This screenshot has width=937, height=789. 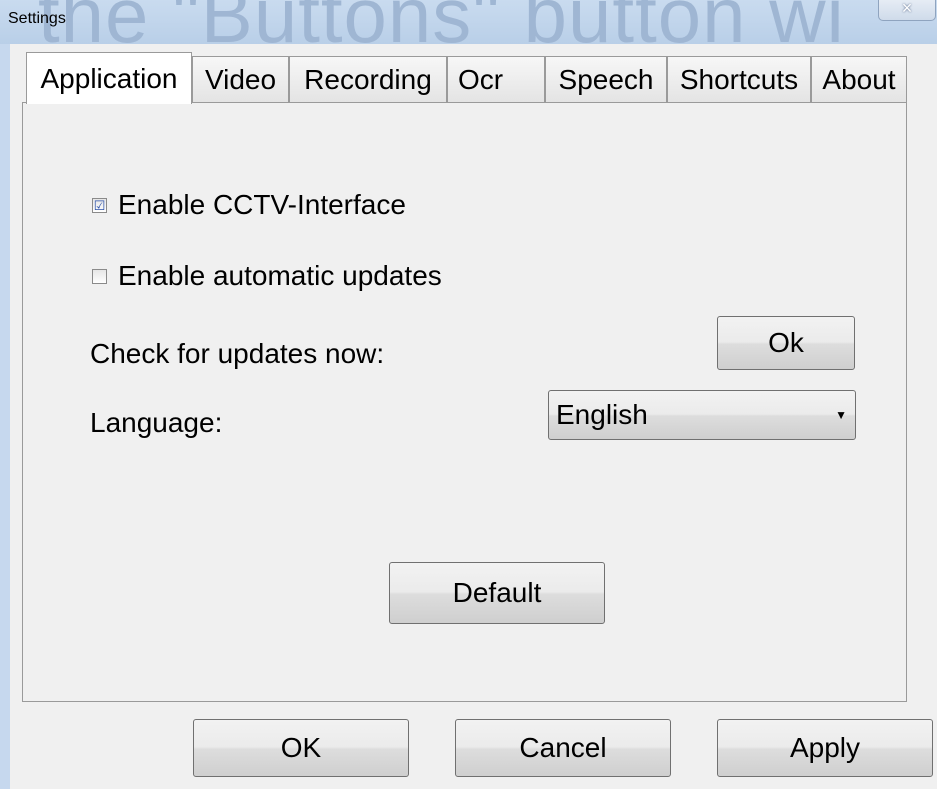 I want to click on auto-updates-checkbox, so click(x=99, y=276).